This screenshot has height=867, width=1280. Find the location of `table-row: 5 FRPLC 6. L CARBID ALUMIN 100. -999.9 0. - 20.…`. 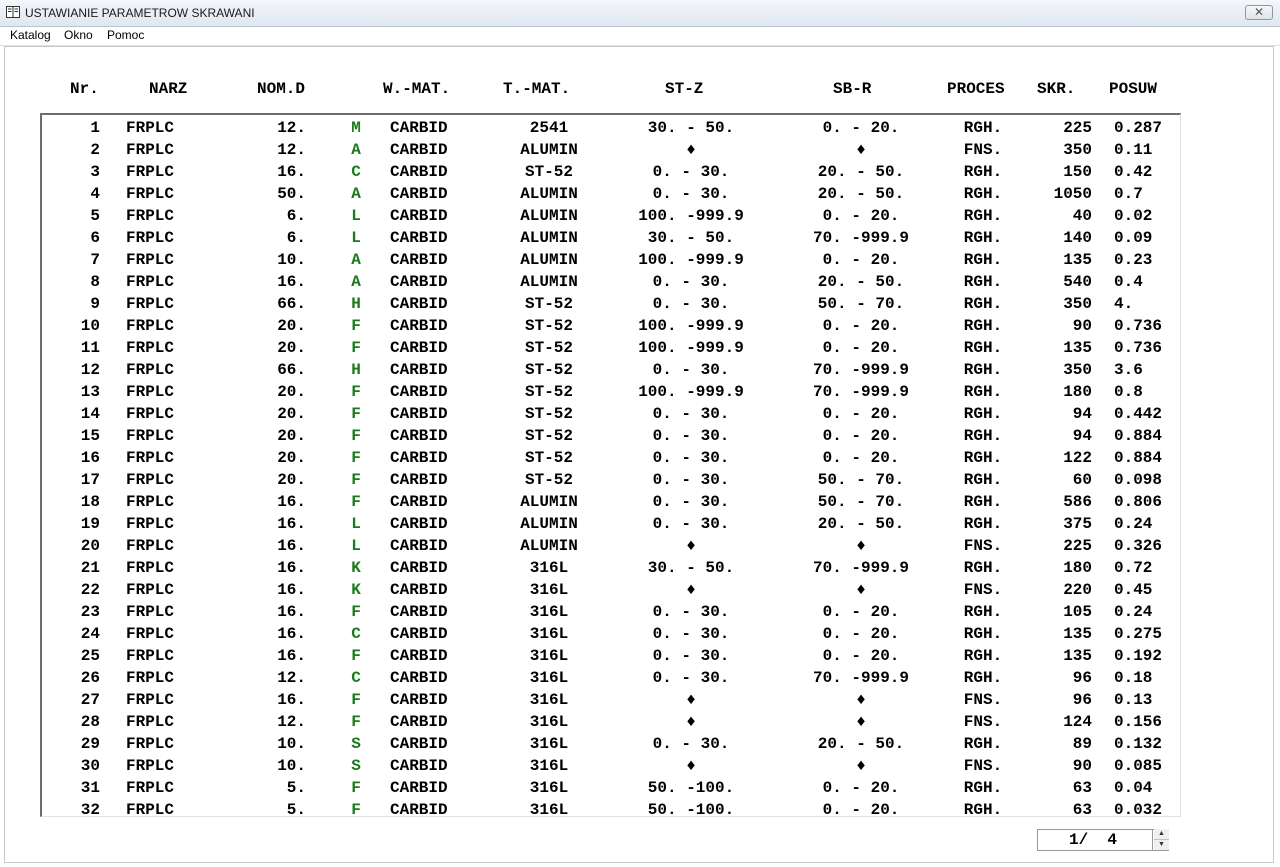

table-row: 5 FRPLC 6. L CARBID ALUMIN 100. -999.9 0. - 20.… is located at coordinates (611, 216).